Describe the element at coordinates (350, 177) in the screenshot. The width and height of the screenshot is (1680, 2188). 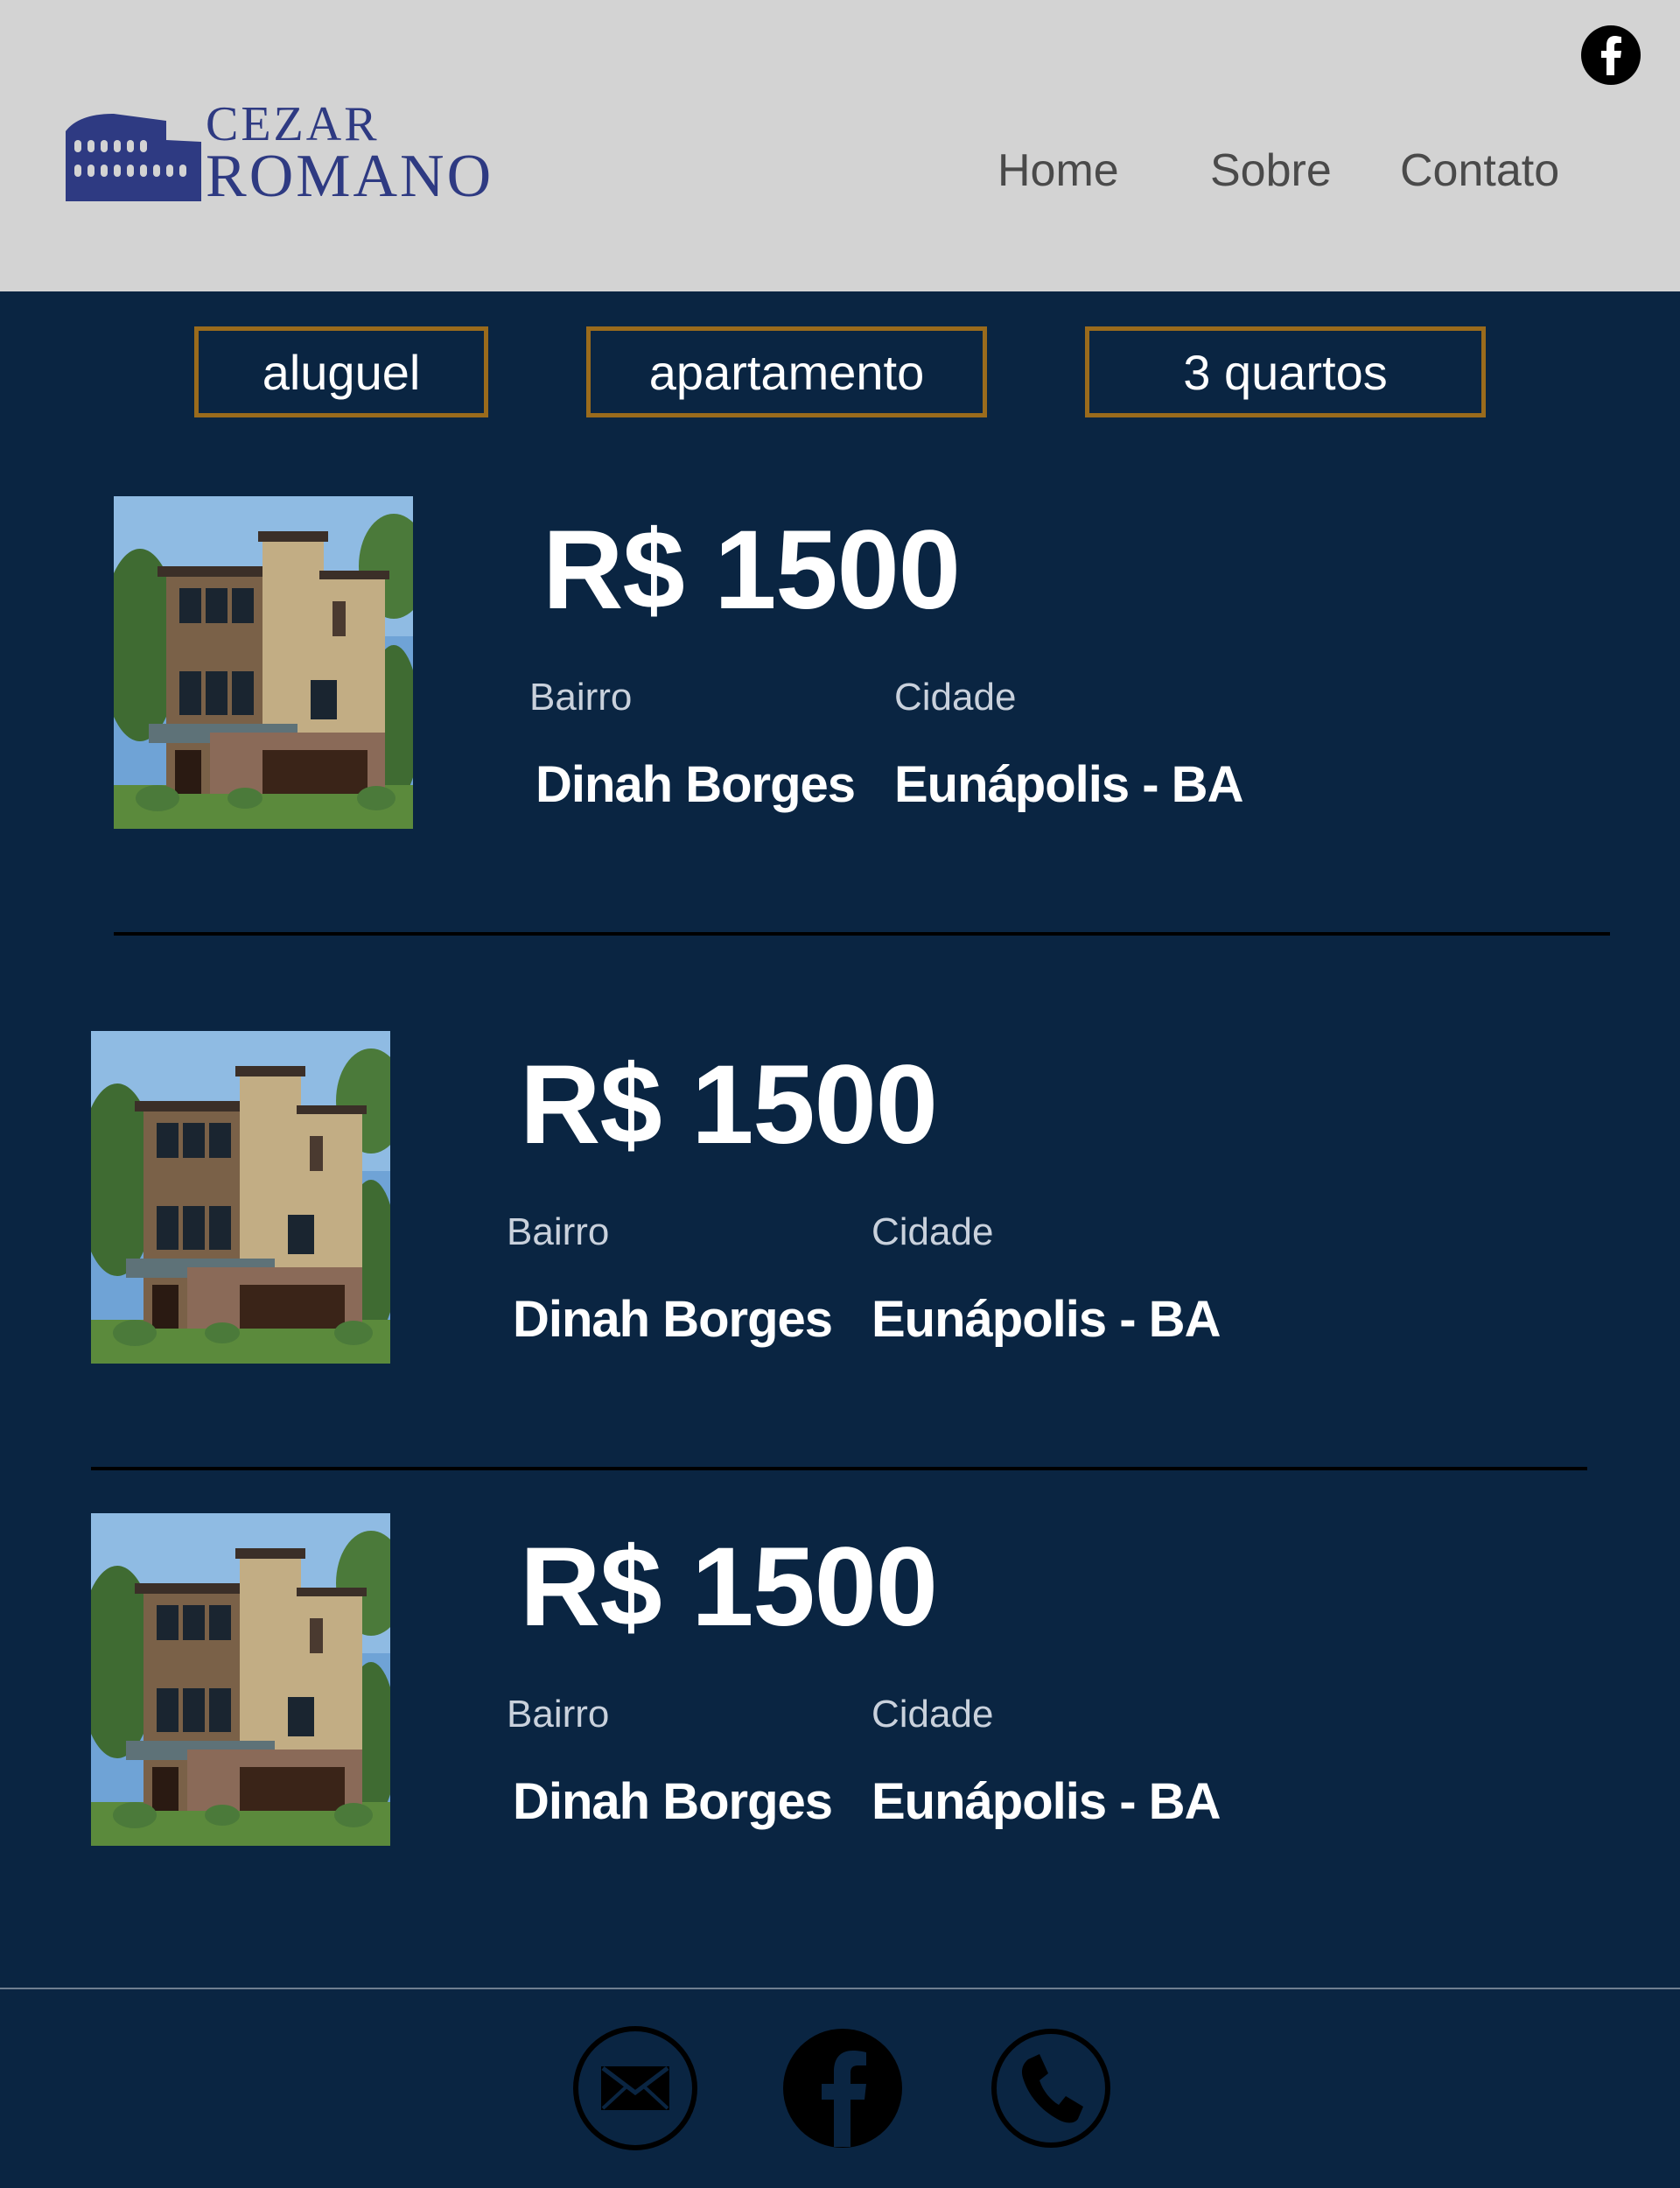
I see `logo-text-line2: ROMANO` at that location.